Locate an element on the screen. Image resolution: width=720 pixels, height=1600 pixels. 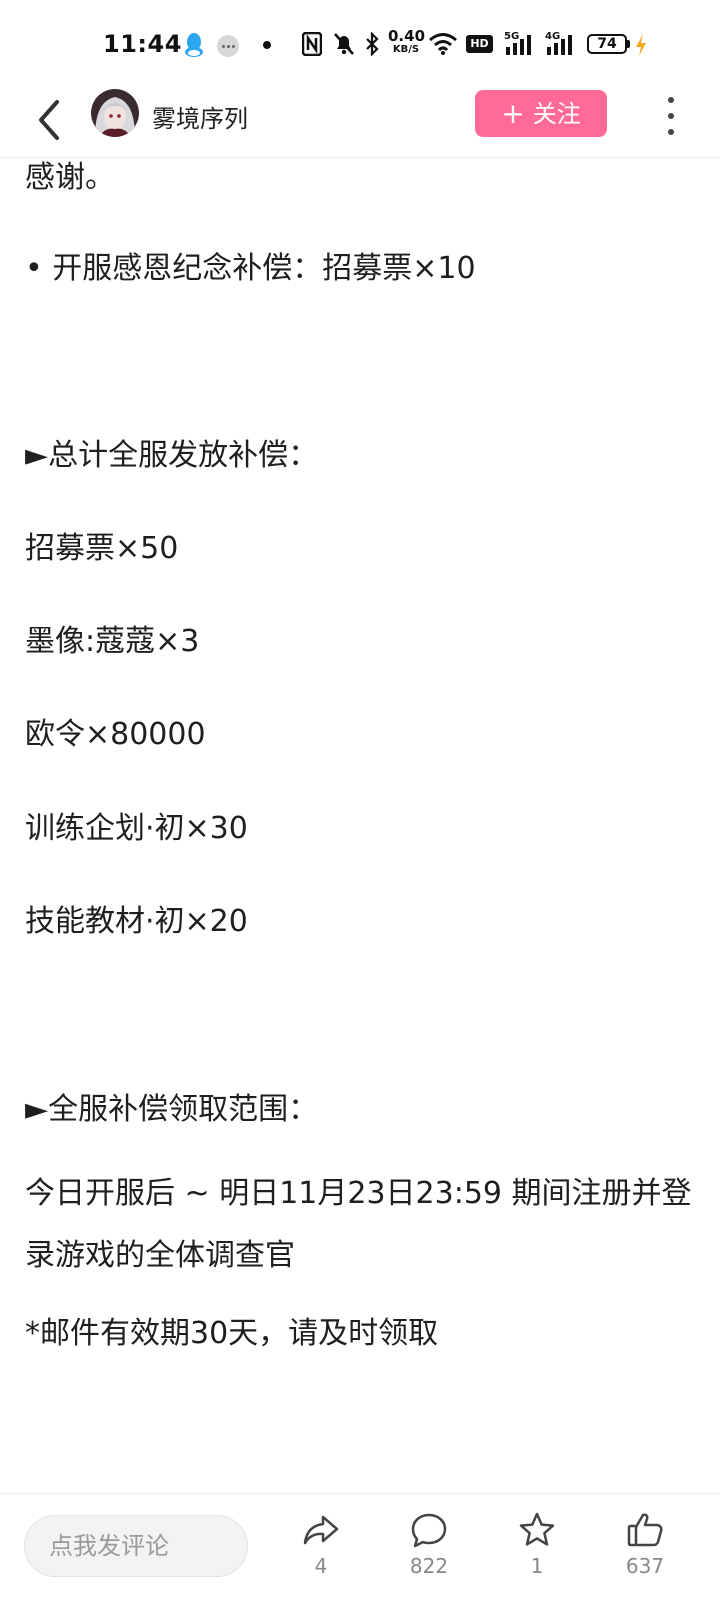
reward-item: 训练企划·初×30 is located at coordinates (136, 828).